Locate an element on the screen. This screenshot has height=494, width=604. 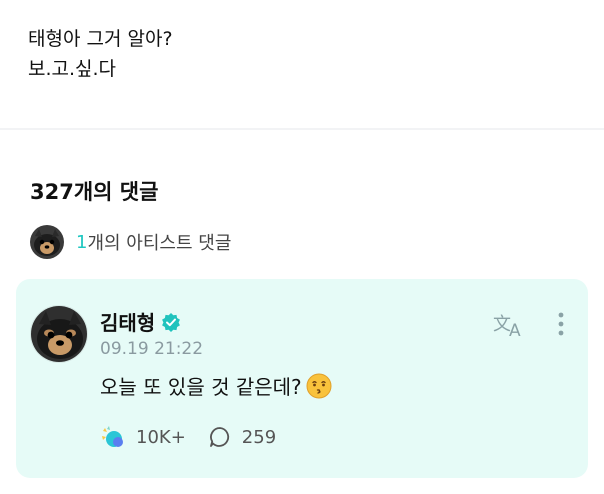
avatar is located at coordinates (59, 334).